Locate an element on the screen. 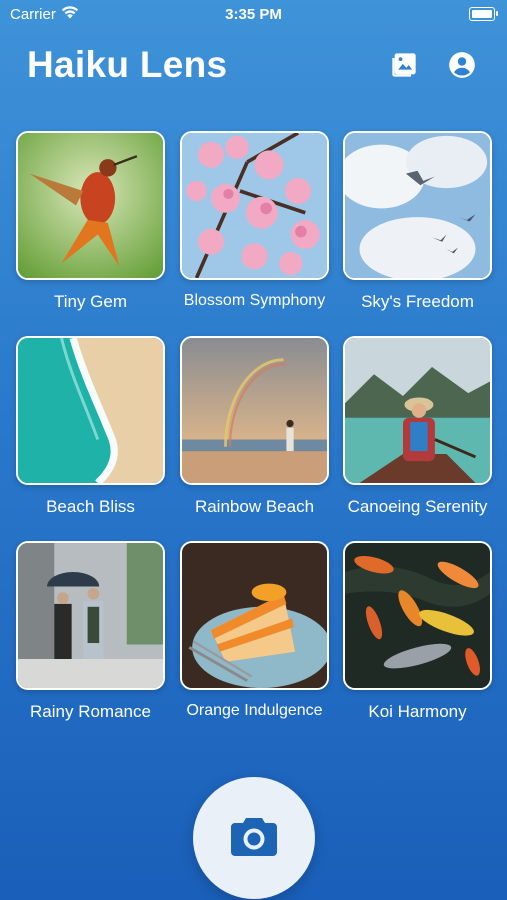  profile-button is located at coordinates (462, 67).